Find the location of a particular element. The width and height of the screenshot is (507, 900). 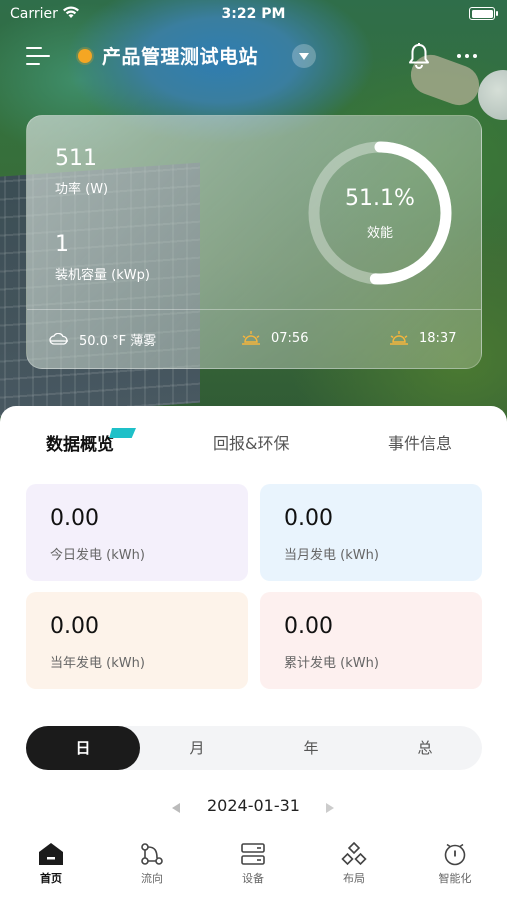

power-label: 功率 (W) is located at coordinates (82, 189).